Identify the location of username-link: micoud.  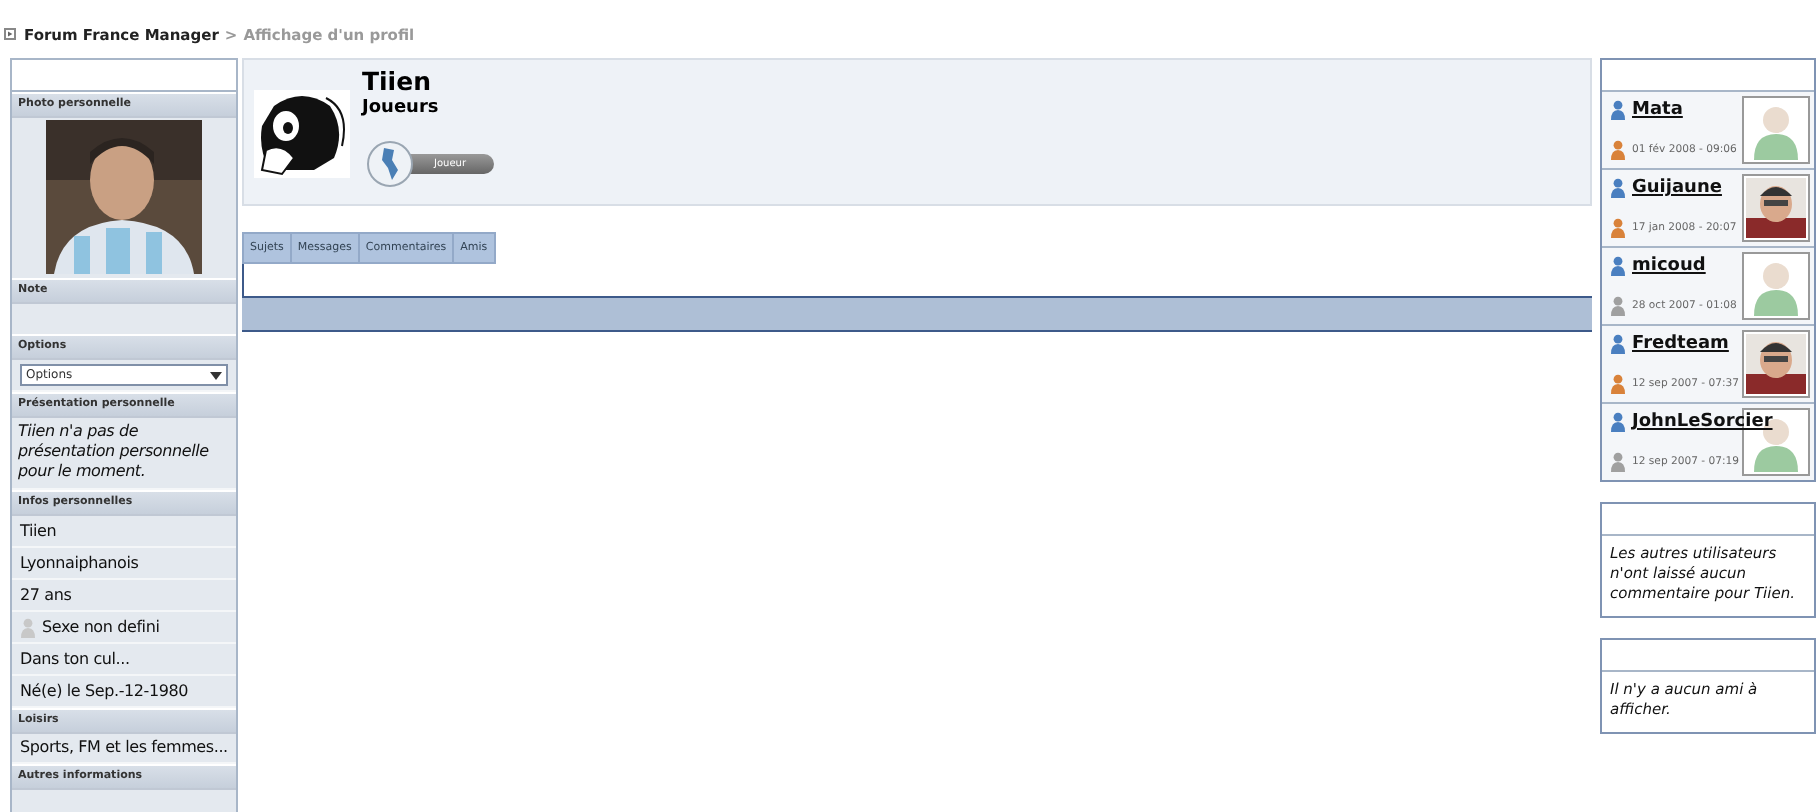
(1669, 266).